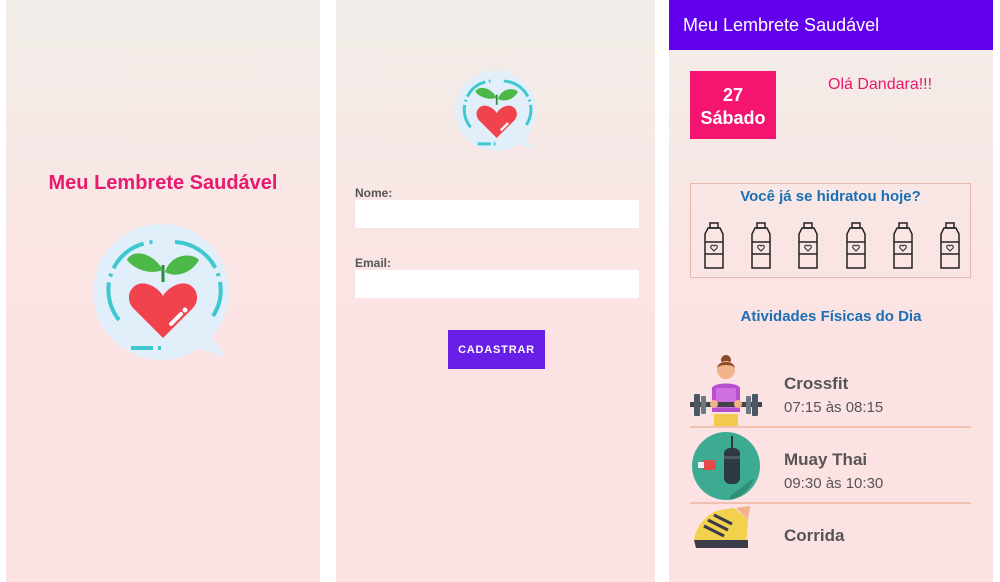  Describe the element at coordinates (832, 246) in the screenshot. I see `water-bottles` at that location.